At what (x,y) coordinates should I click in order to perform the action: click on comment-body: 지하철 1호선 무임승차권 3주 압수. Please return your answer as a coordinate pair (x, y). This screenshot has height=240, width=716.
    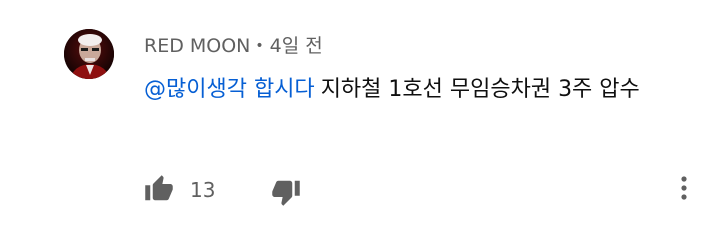
    Looking at the image, I should click on (480, 89).